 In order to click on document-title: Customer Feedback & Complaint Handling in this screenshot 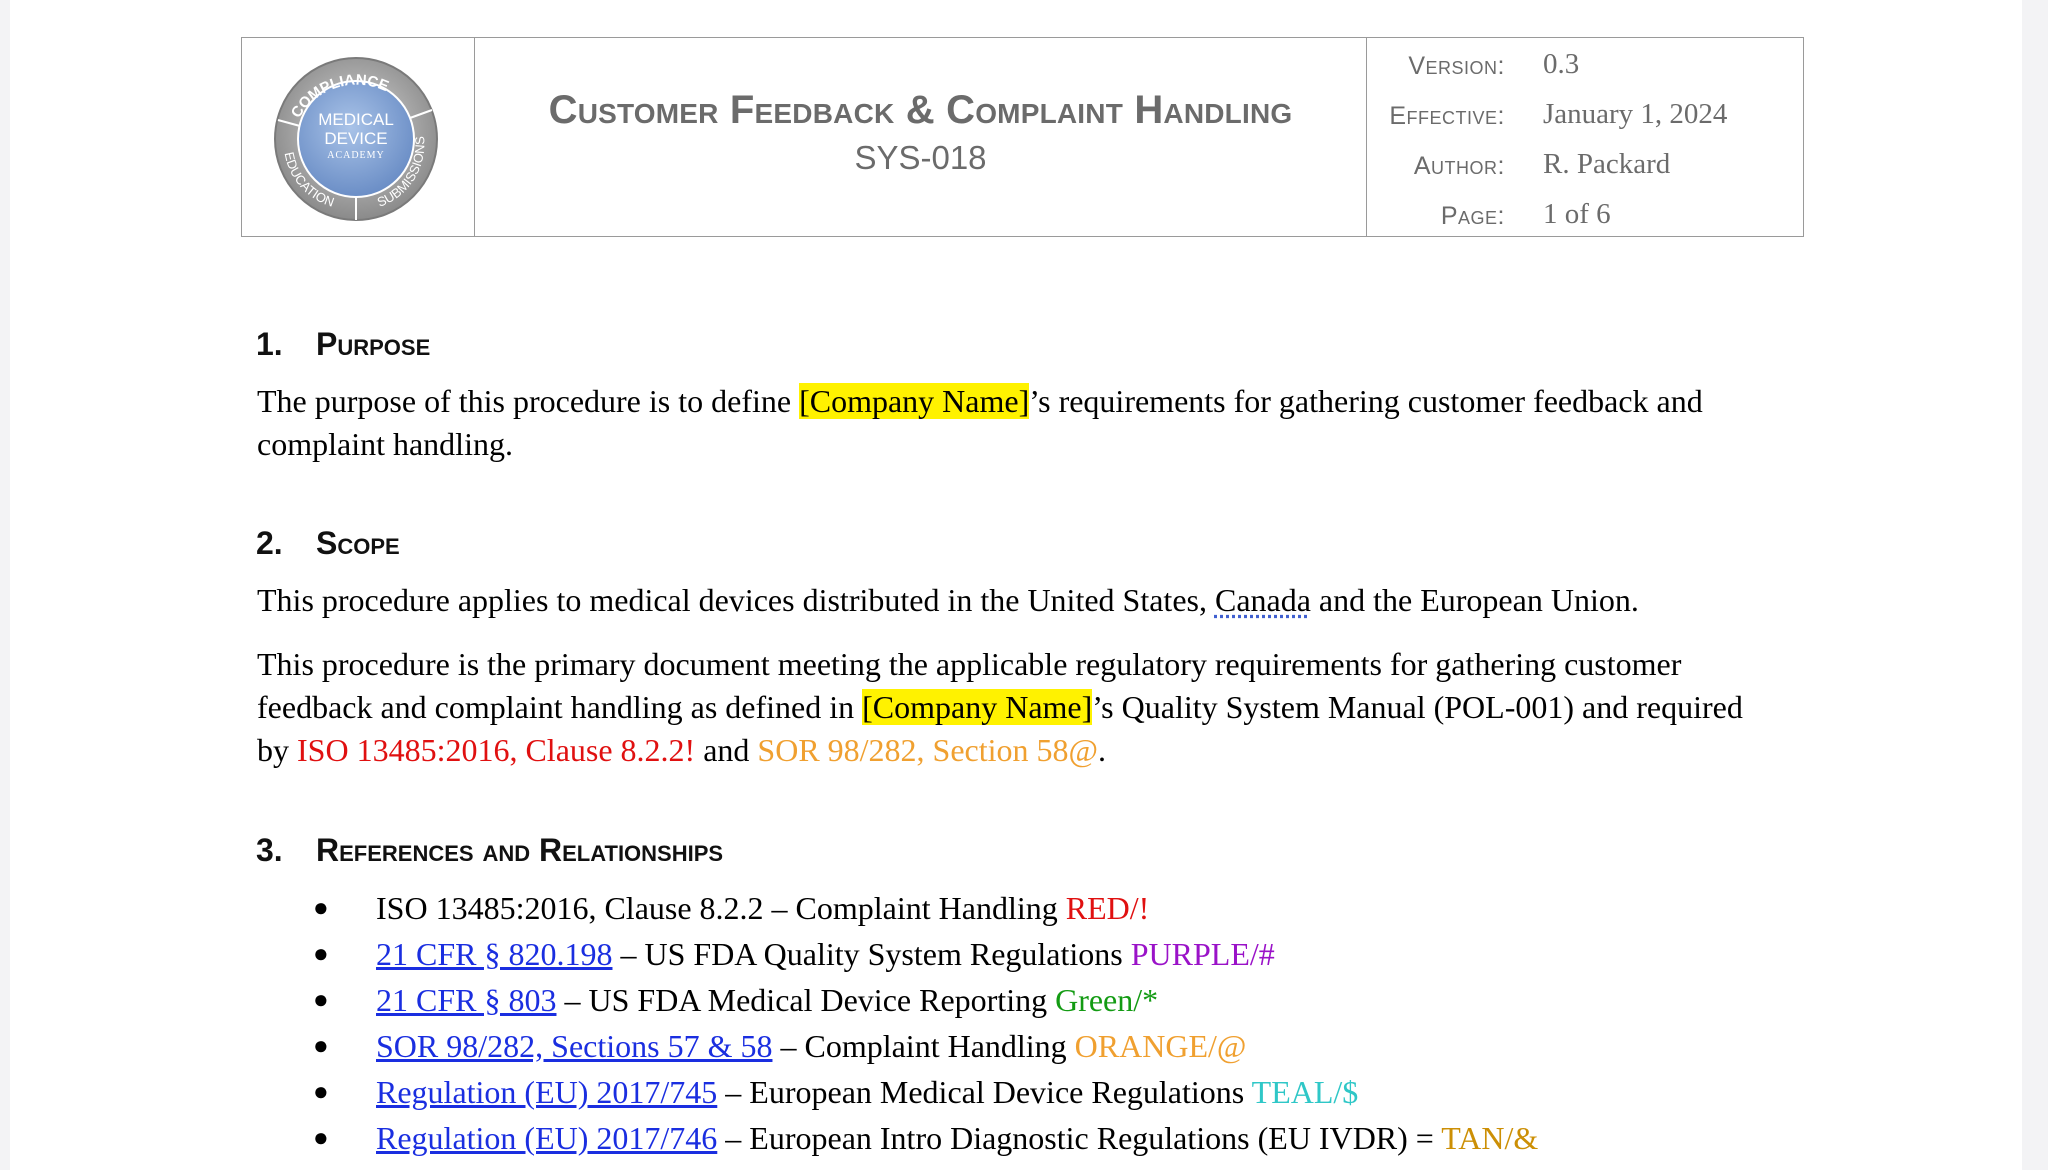, I will do `click(920, 110)`.